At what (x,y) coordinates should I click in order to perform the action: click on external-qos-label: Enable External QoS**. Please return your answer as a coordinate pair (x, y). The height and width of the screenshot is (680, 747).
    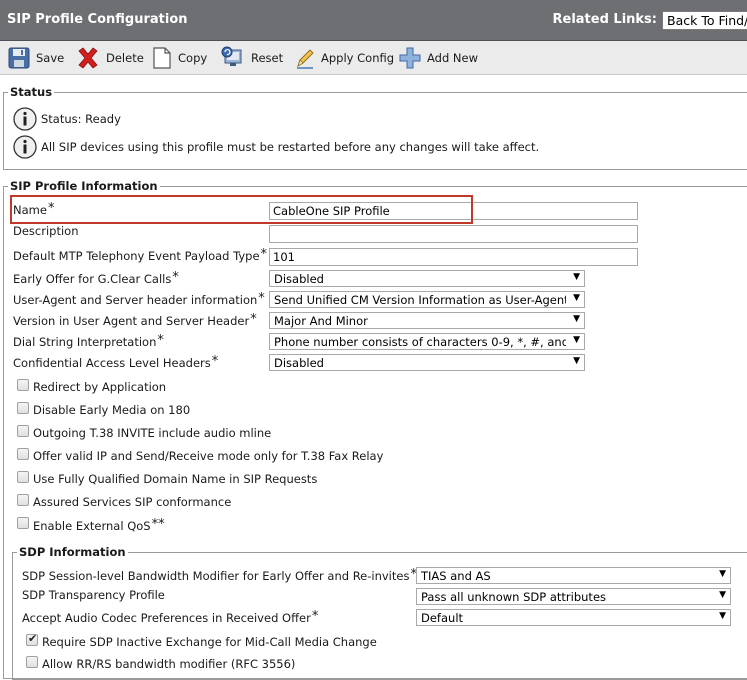
    Looking at the image, I should click on (99, 525).